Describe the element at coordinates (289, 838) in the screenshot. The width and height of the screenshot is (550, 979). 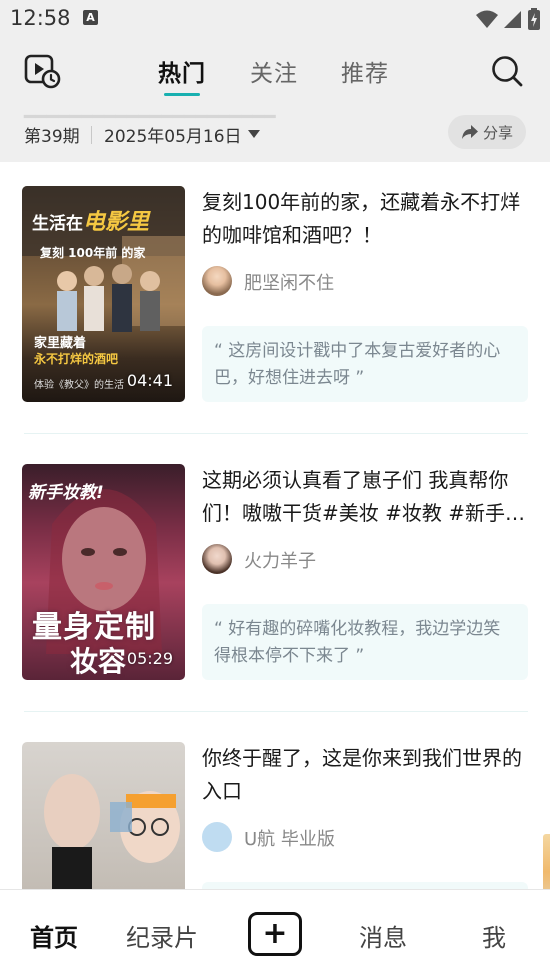
I see `author-name: U航 毕业版` at that location.